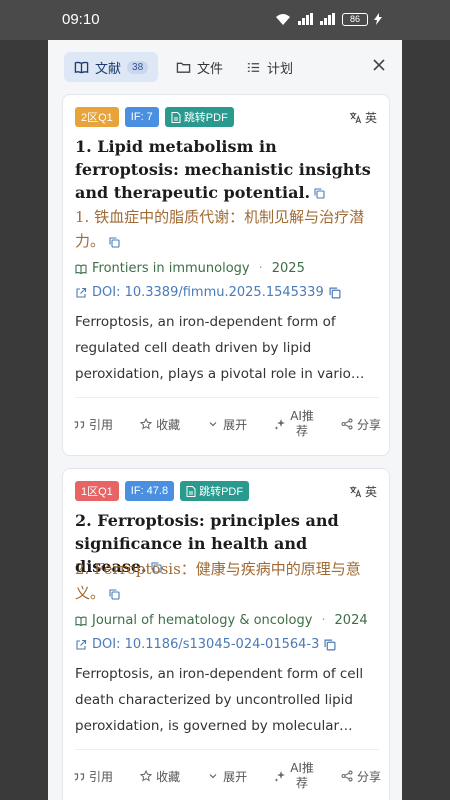  Describe the element at coordinates (210, 69) in the screenshot. I see `tab-files-label: 文件` at that location.